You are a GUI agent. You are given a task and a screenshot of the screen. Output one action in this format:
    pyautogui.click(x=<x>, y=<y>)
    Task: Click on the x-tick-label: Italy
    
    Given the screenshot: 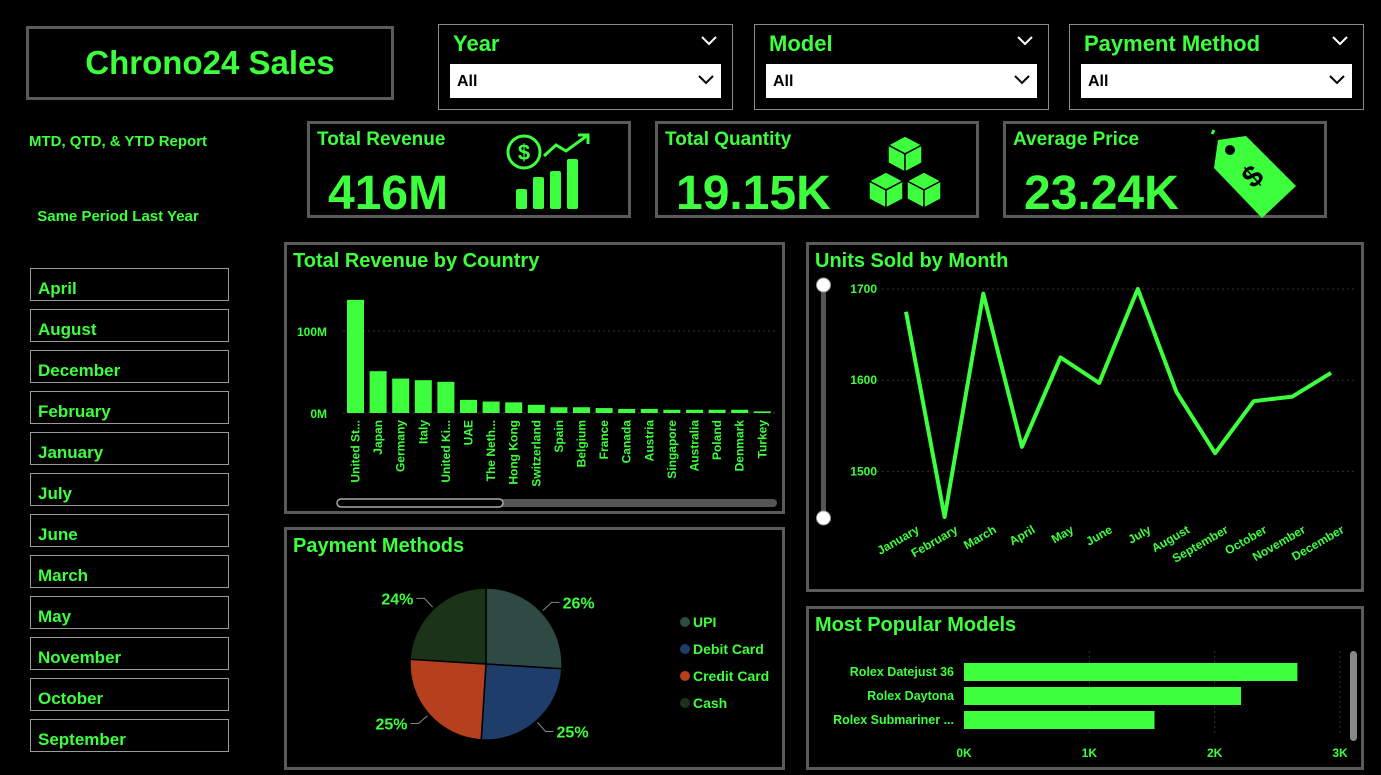 What is the action you would take?
    pyautogui.click(x=423, y=432)
    